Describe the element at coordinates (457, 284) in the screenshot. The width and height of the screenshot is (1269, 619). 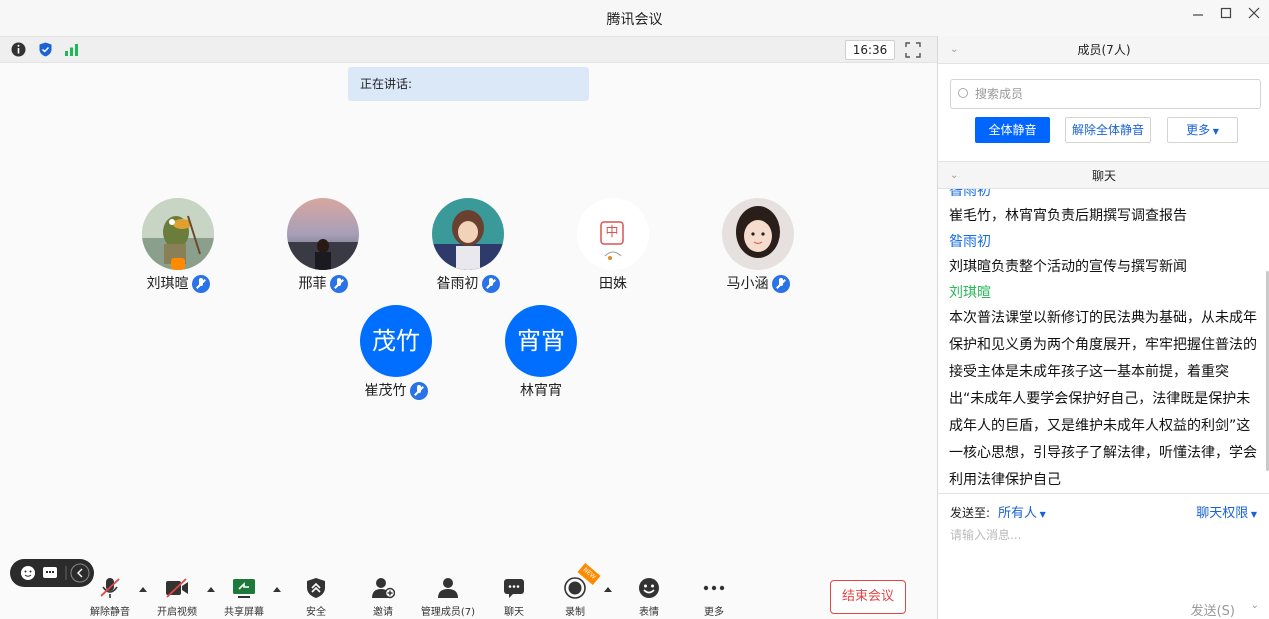
I see `member-name: 昝雨初` at that location.